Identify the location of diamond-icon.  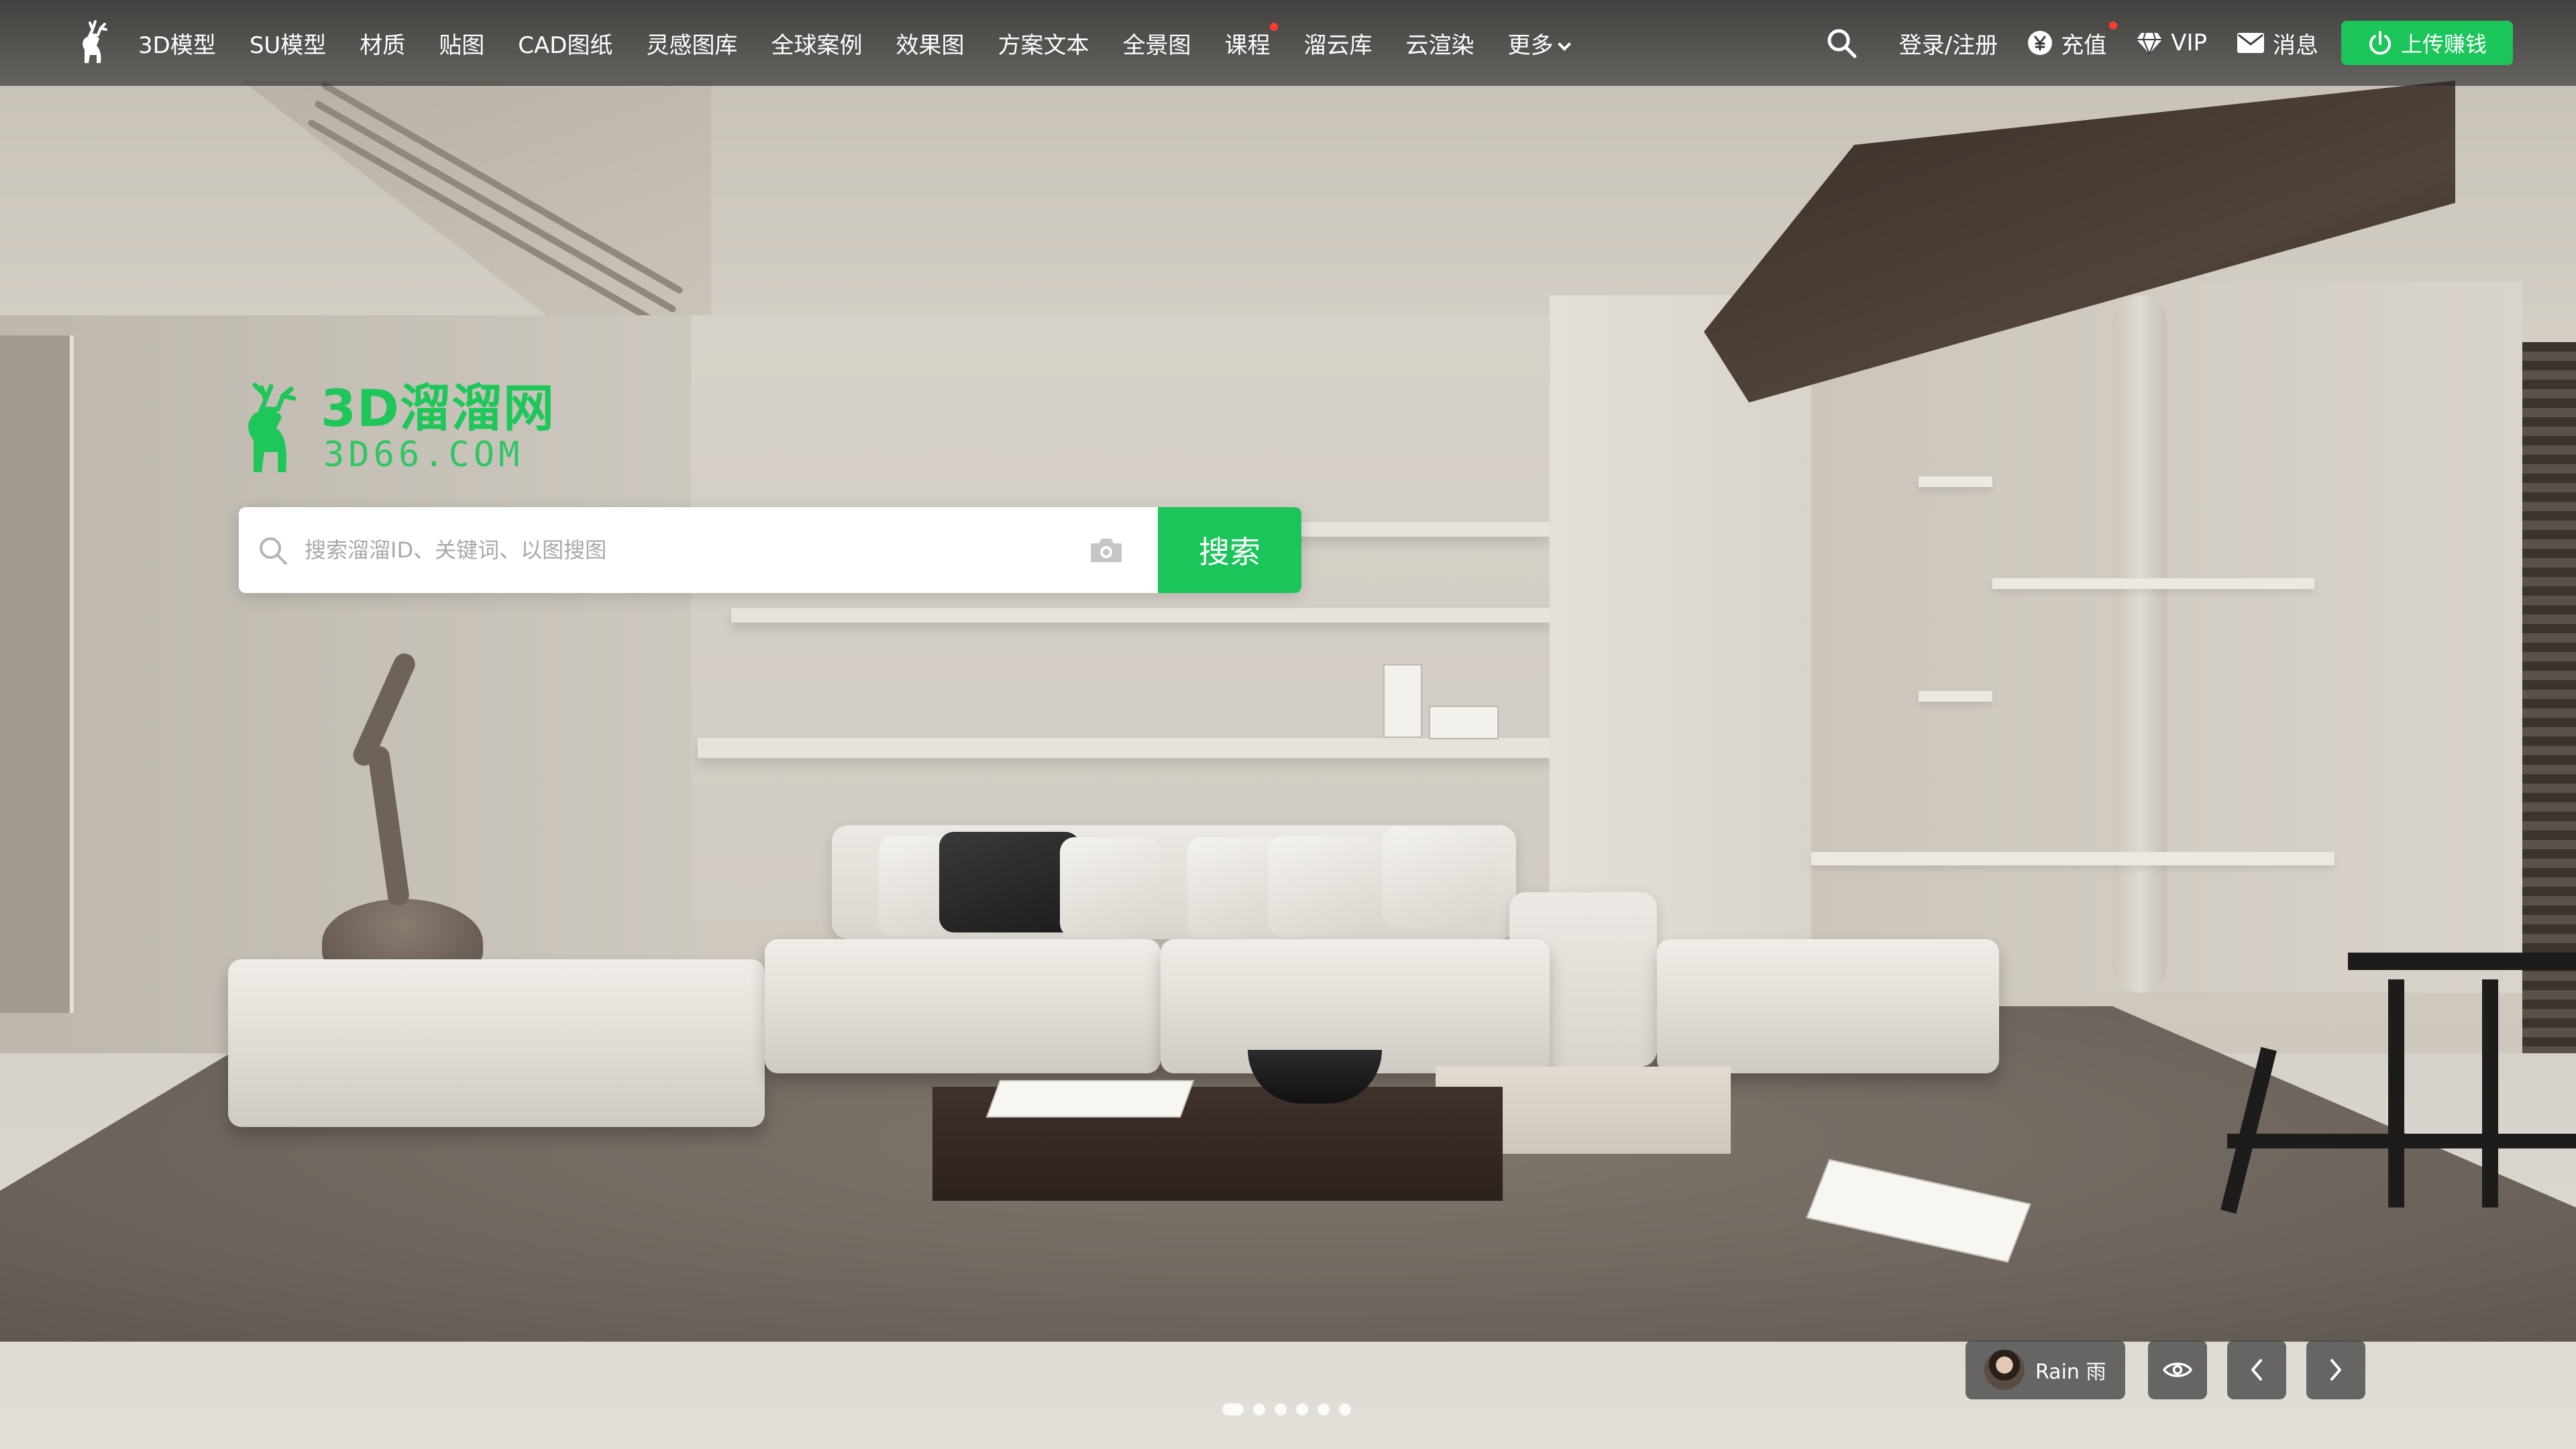
(2150, 43).